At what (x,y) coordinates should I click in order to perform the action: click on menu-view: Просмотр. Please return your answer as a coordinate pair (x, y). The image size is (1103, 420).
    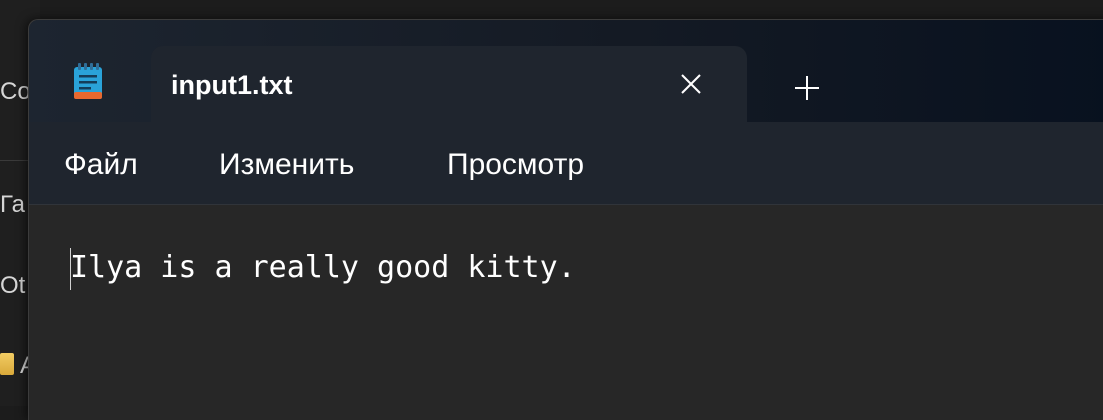
    Looking at the image, I should click on (515, 165).